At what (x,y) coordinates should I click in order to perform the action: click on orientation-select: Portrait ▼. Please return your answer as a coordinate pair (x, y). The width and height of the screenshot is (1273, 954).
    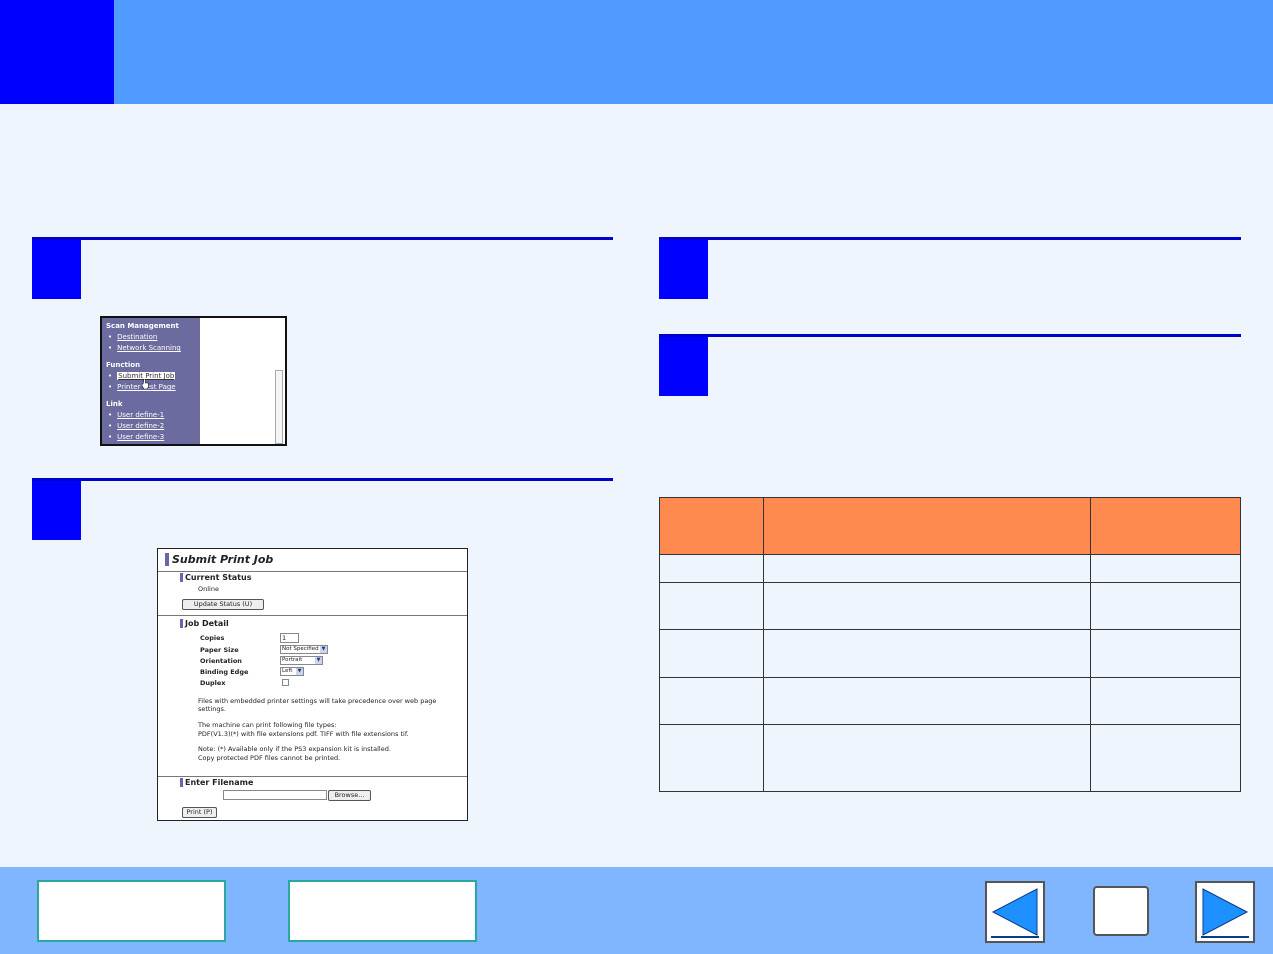
    Looking at the image, I should click on (301, 660).